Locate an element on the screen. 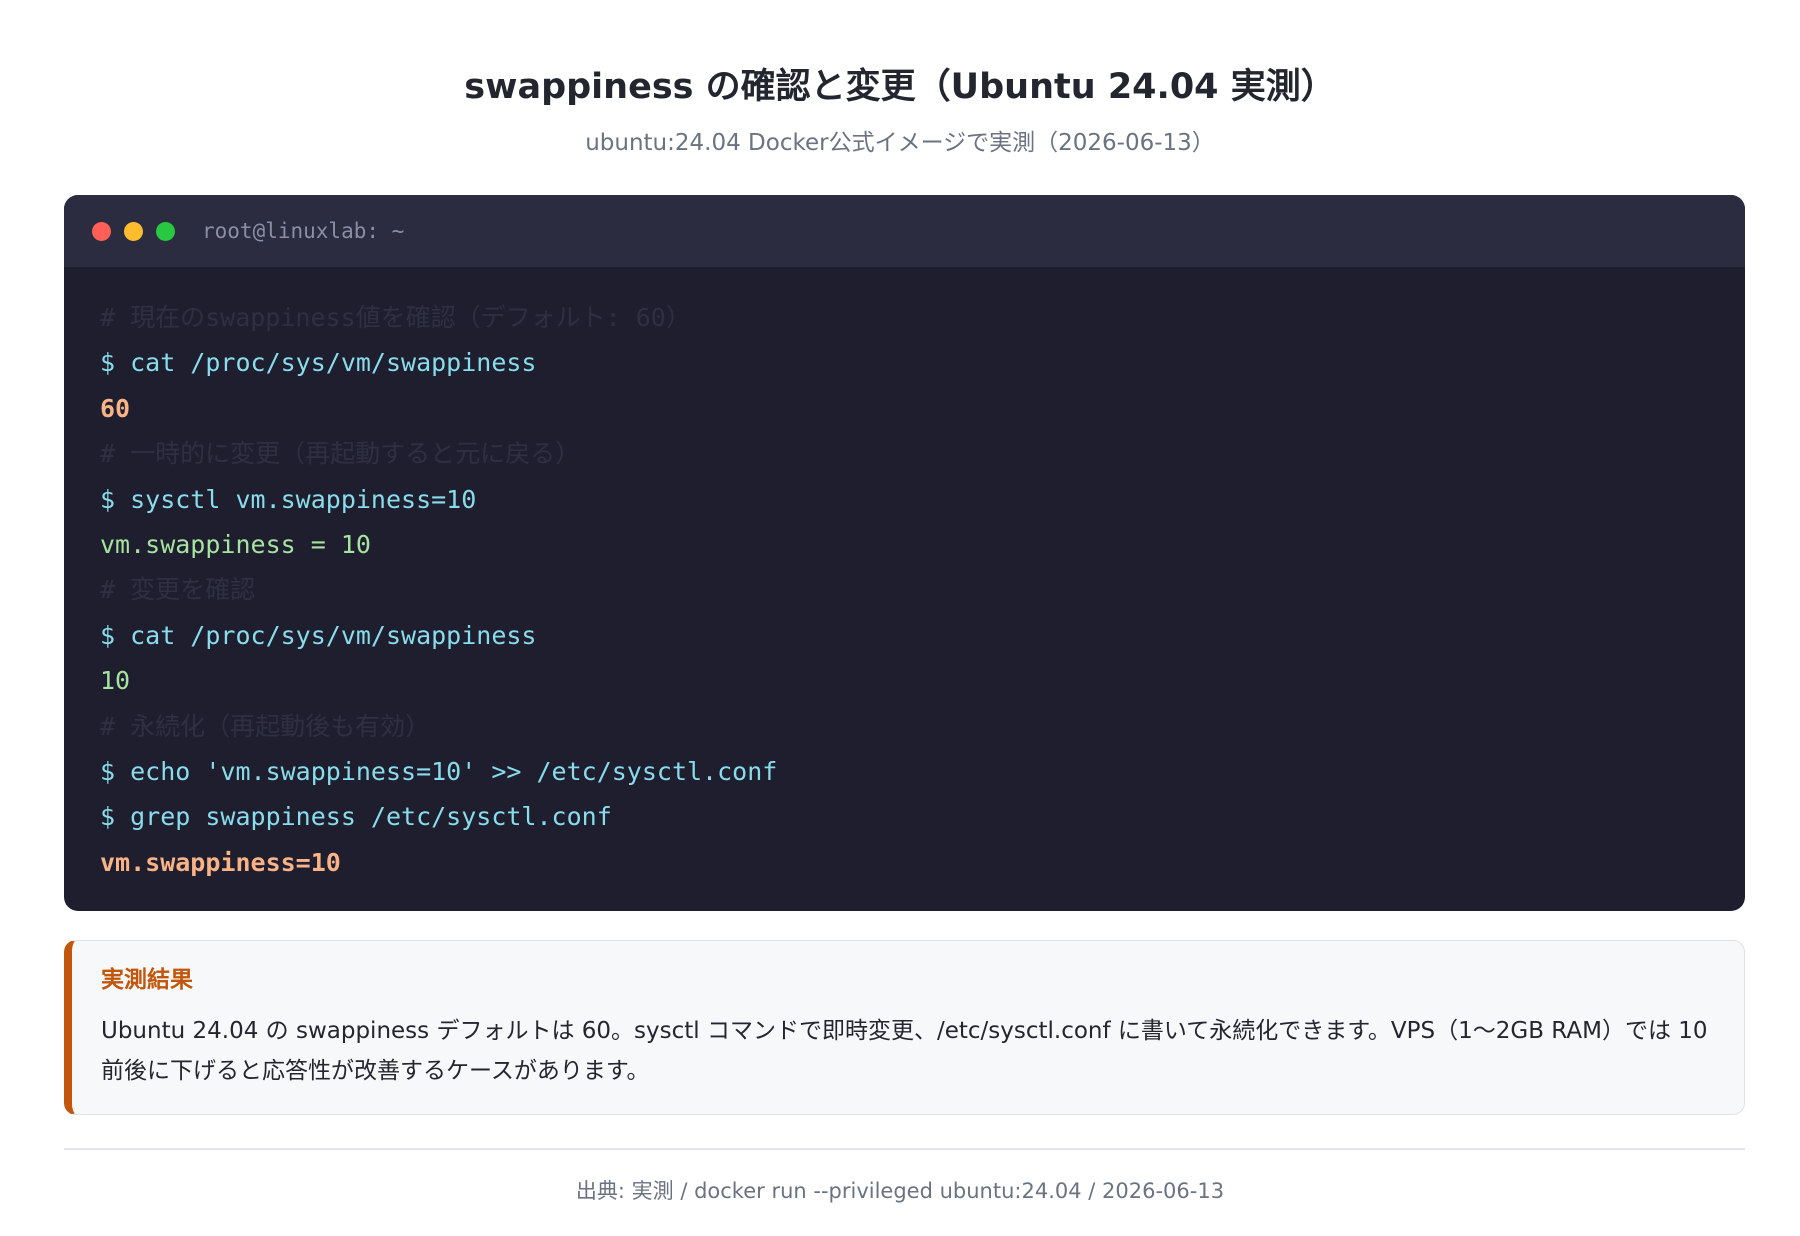  page-subtitle: ubuntu:24.04 Docker公式イメージで実測（2026-06-13） is located at coordinates (900, 143).